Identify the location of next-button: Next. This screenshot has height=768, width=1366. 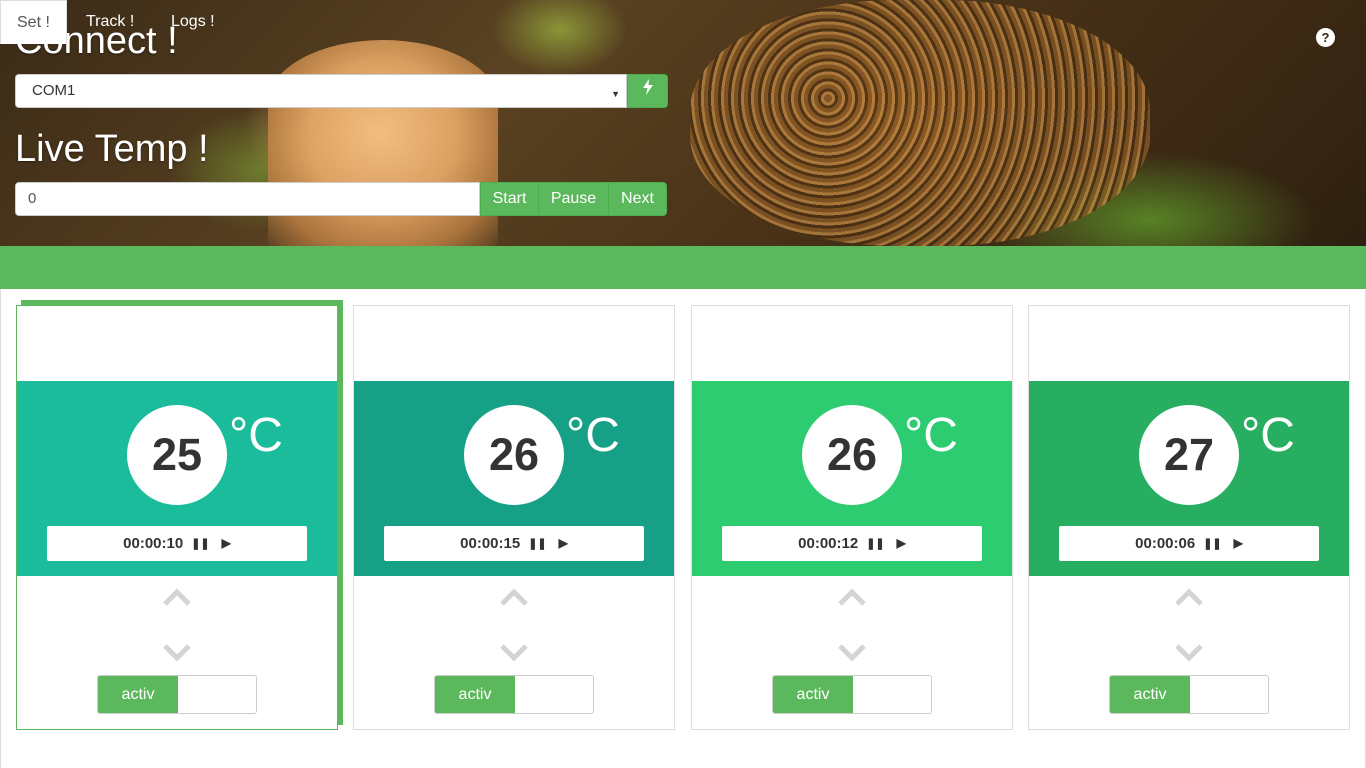
(637, 199).